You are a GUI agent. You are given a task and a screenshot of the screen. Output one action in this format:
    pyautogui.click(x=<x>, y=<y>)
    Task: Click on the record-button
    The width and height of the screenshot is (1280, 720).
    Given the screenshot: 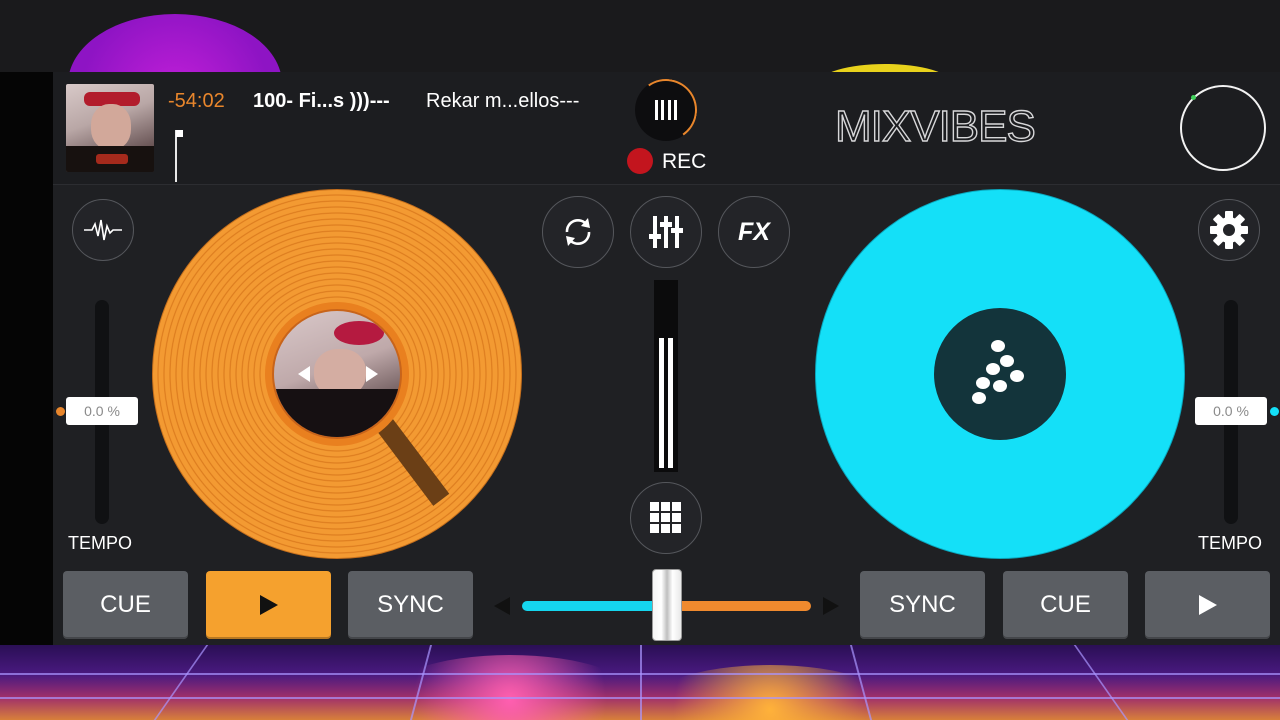 What is the action you would take?
    pyautogui.click(x=640, y=161)
    